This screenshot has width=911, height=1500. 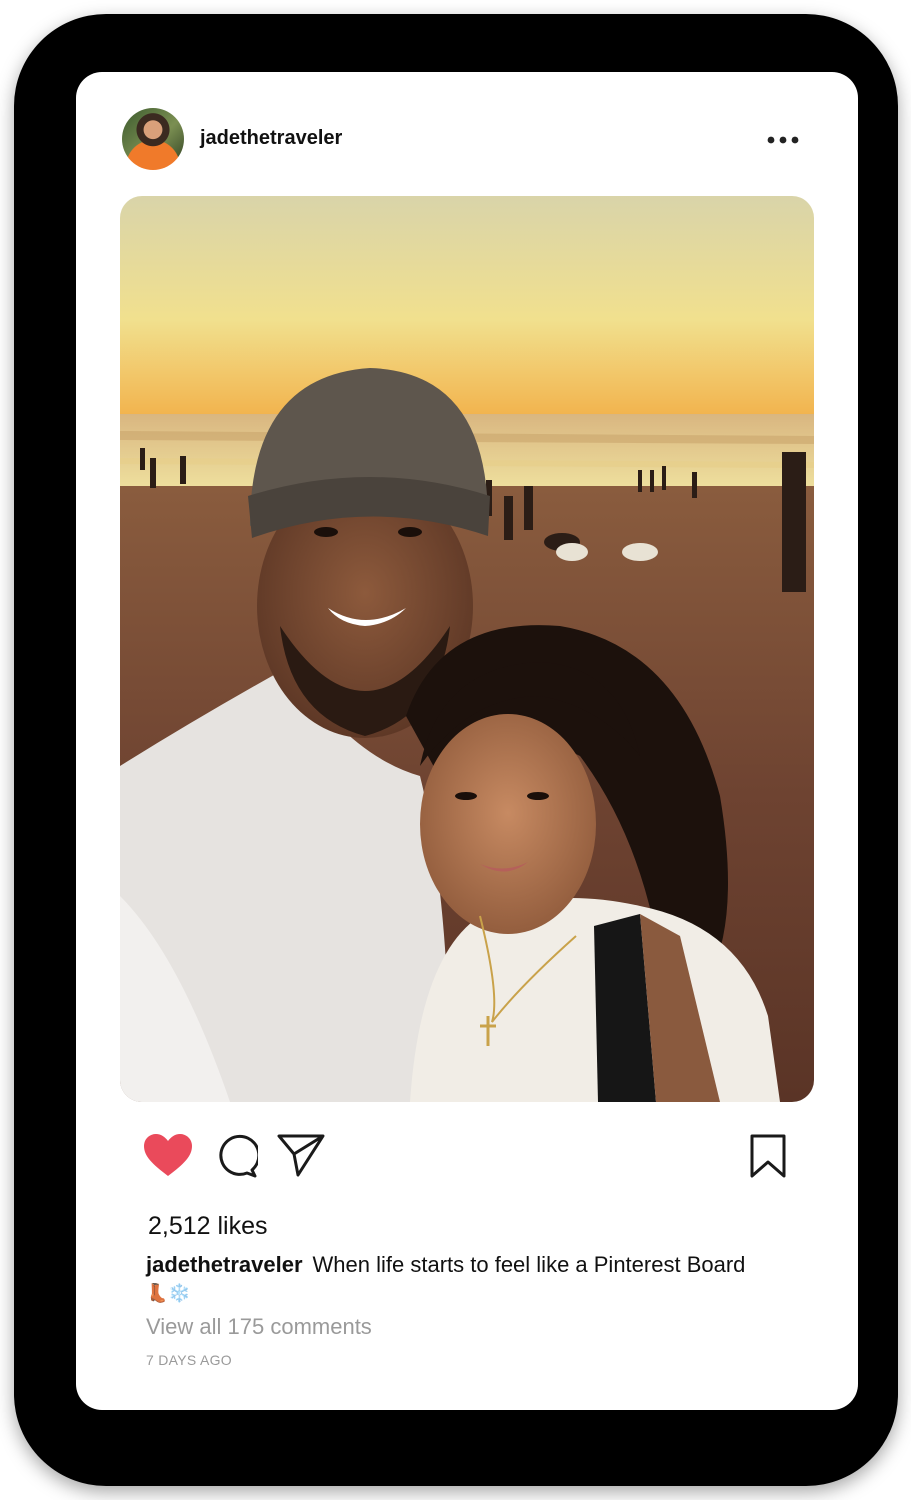 What do you see at coordinates (476, 1293) in the screenshot?
I see `caption-emojis: 👢❄️` at bounding box center [476, 1293].